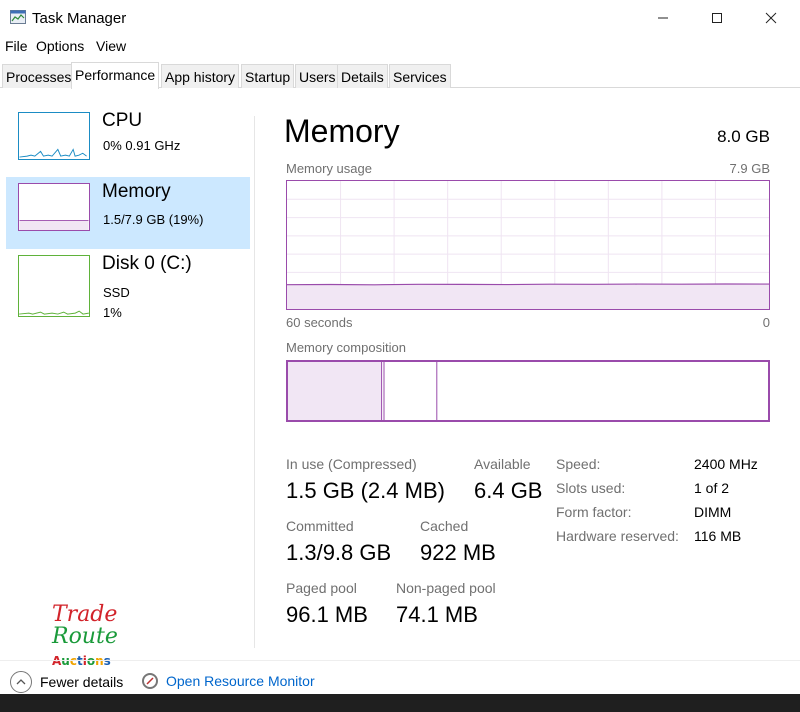 This screenshot has width=800, height=712. I want to click on disk-thumbnail-graph, so click(54, 286).